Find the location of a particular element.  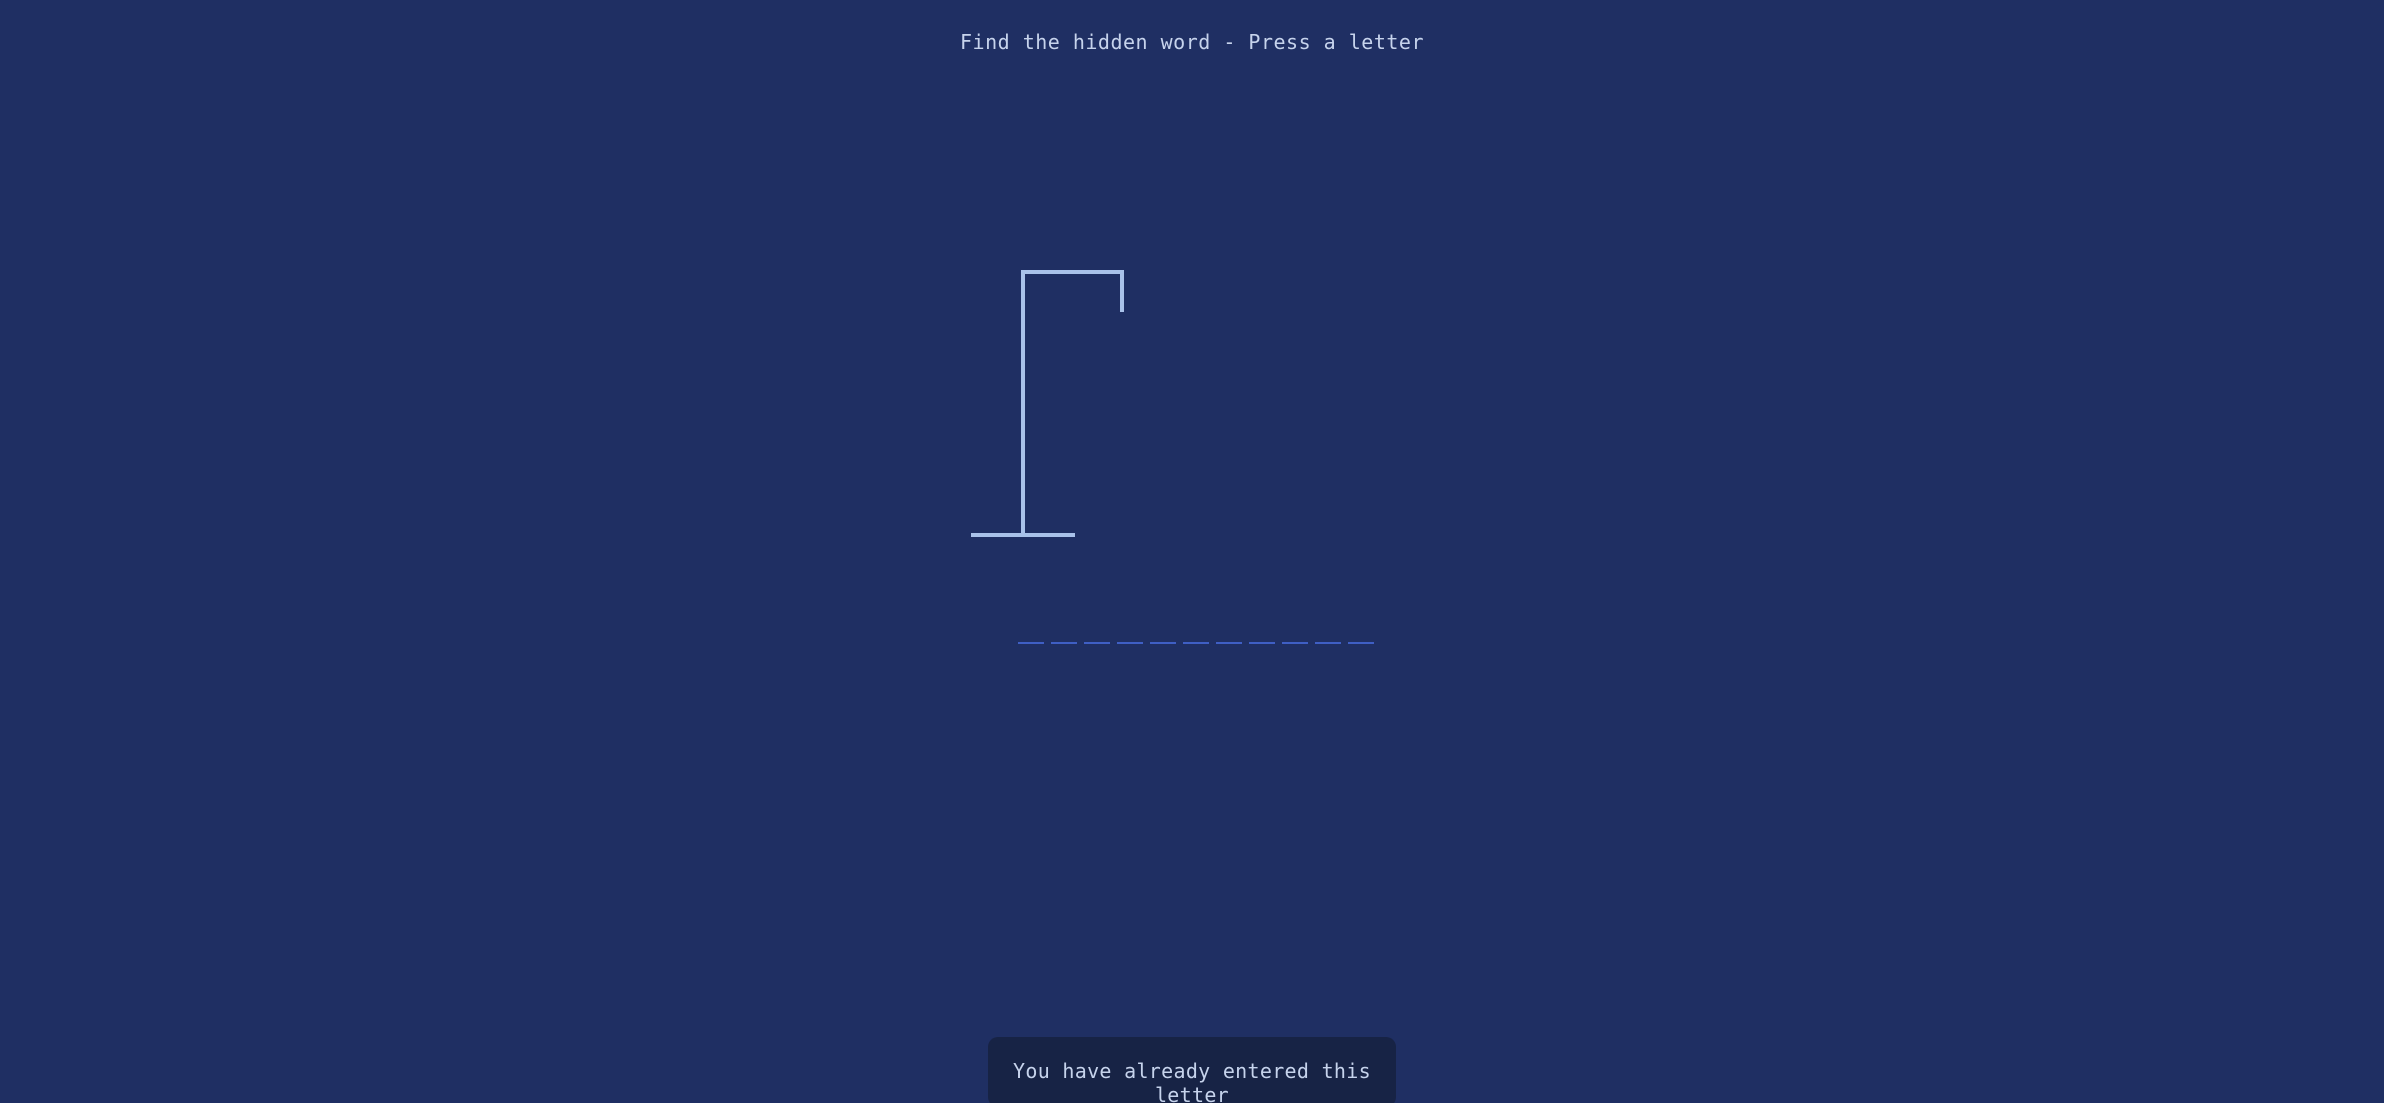

hidden-word is located at coordinates (1192, 638).